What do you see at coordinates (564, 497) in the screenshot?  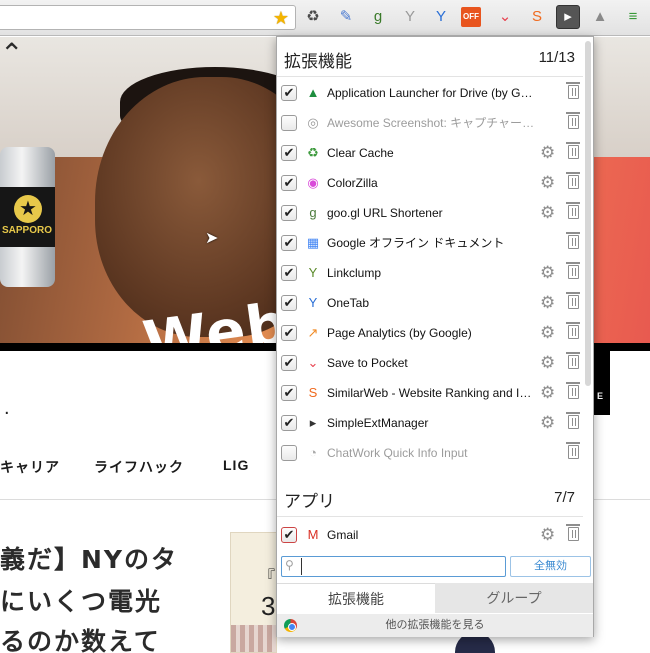 I see `apps-count: 7/7` at bounding box center [564, 497].